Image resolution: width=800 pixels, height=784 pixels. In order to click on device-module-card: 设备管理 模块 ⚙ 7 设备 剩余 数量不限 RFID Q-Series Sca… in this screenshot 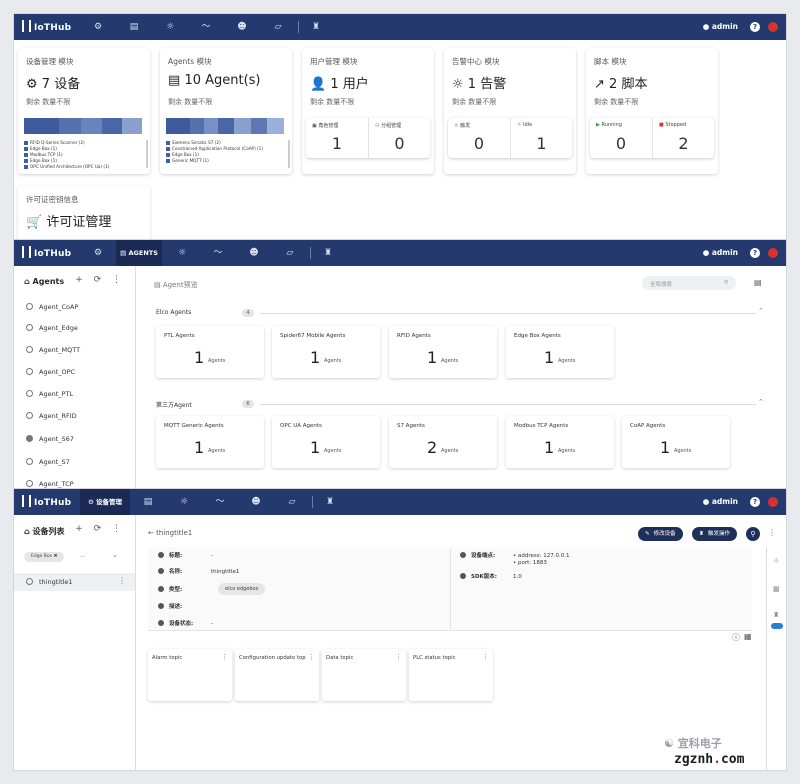, I will do `click(84, 111)`.